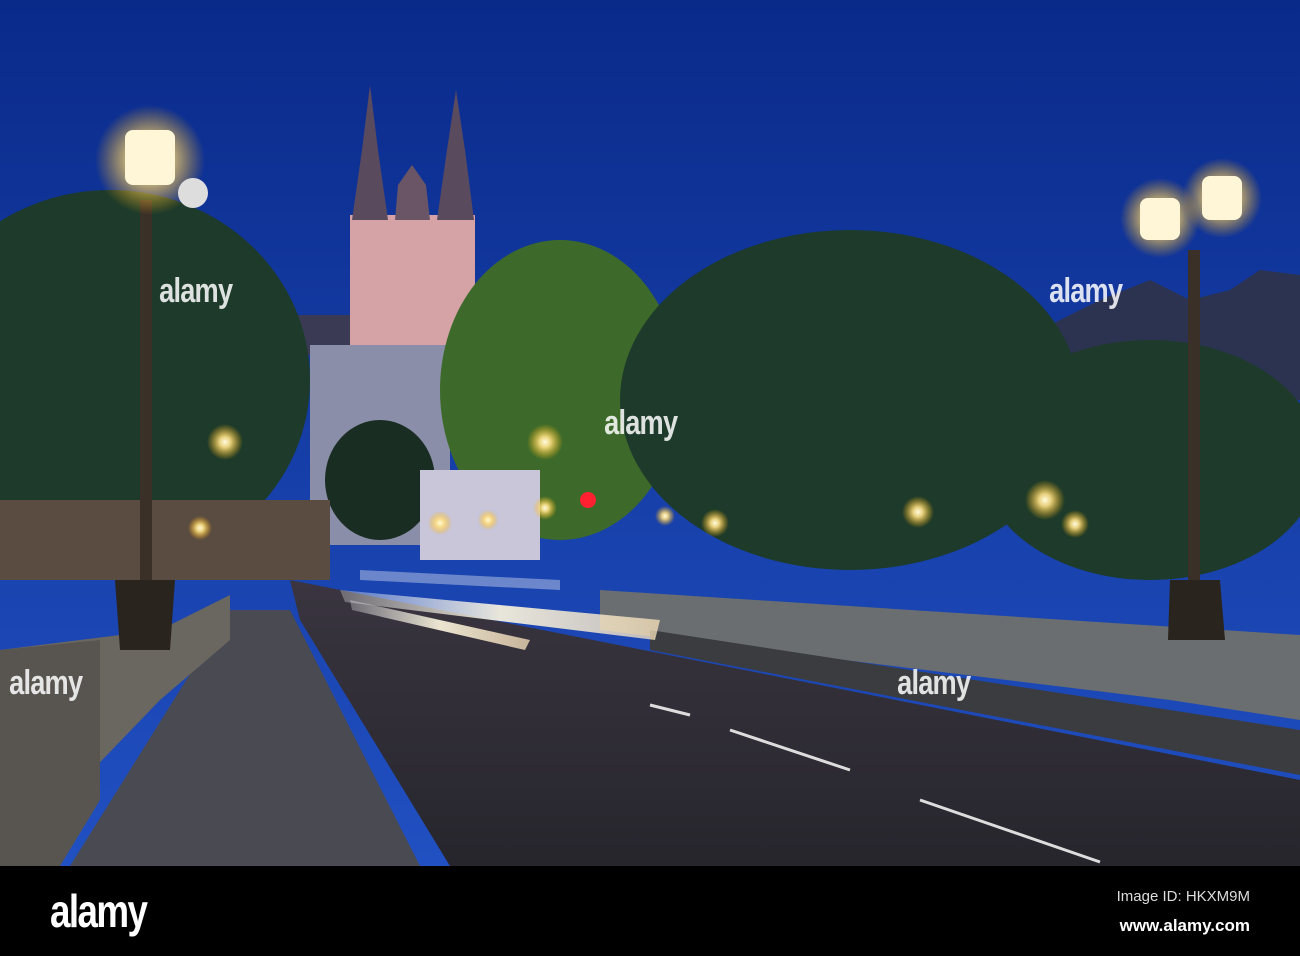 This screenshot has height=956, width=1300. I want to click on footer-bar: alamy Image ID: HKXM9M www.alamy.com, so click(650, 911).